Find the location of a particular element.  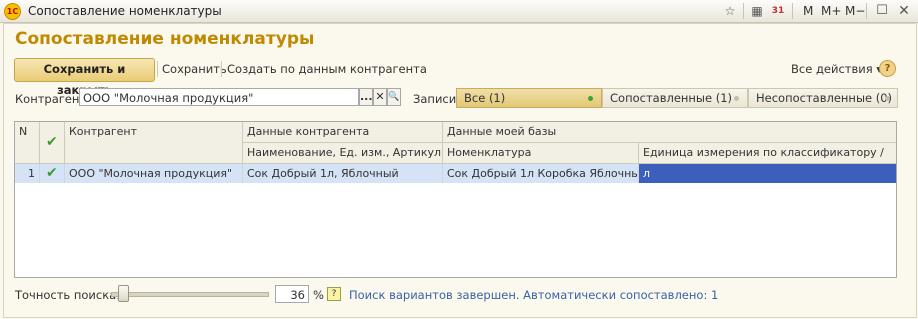

maximize-icon: ☐ is located at coordinates (882, 11).